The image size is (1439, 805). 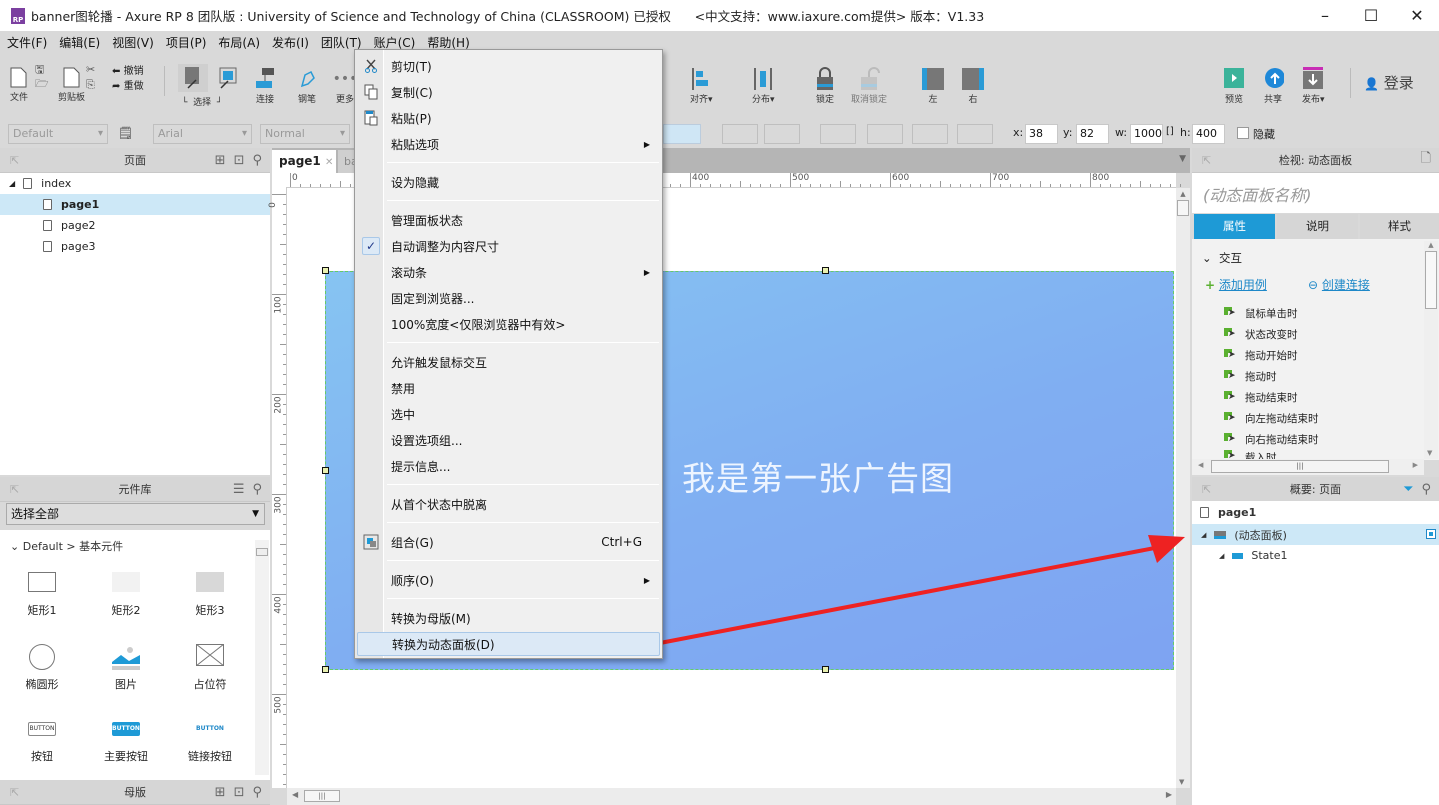 What do you see at coordinates (1273, 85) in the screenshot?
I see `share-button: 共享` at bounding box center [1273, 85].